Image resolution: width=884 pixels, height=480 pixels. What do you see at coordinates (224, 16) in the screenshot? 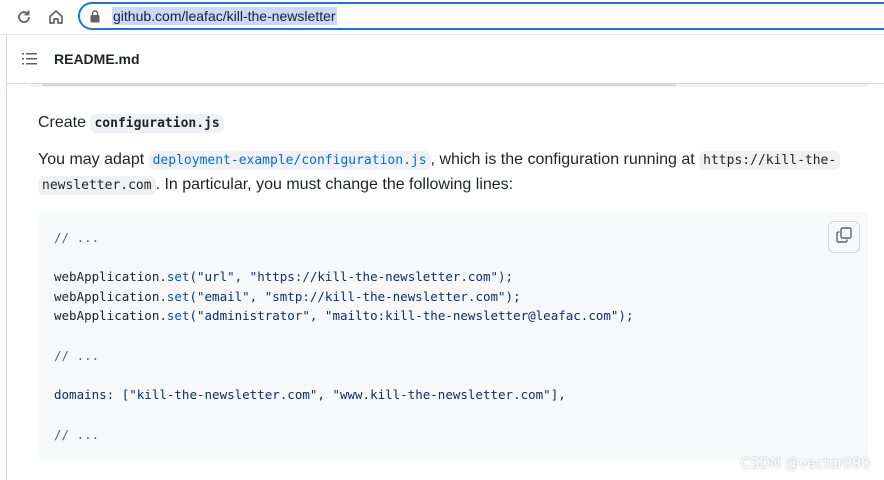
I see `url-text: github.com/leafac/kill-the-newsletter` at bounding box center [224, 16].